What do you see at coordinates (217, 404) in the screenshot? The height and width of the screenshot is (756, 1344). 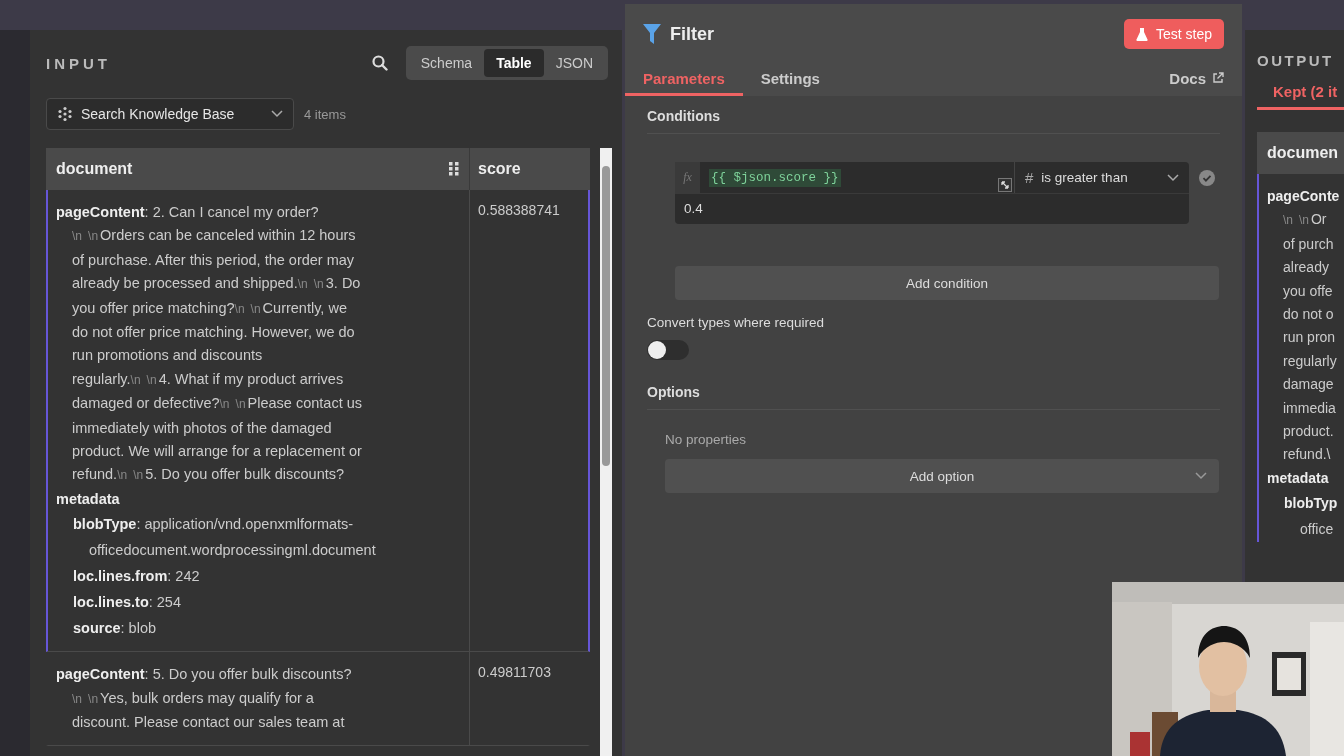 I see `text-line: damaged or defective?\n \nPlease contact us` at bounding box center [217, 404].